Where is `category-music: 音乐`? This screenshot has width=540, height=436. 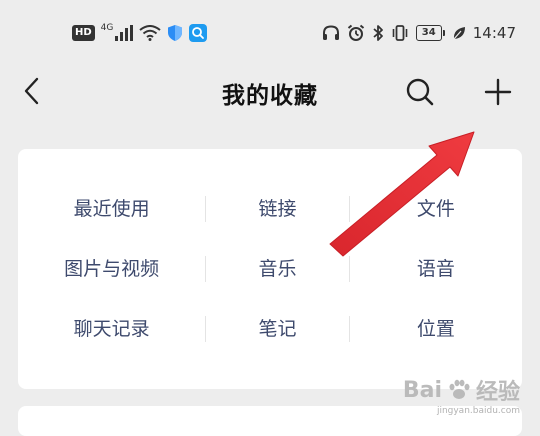 category-music: 音乐 is located at coordinates (277, 269).